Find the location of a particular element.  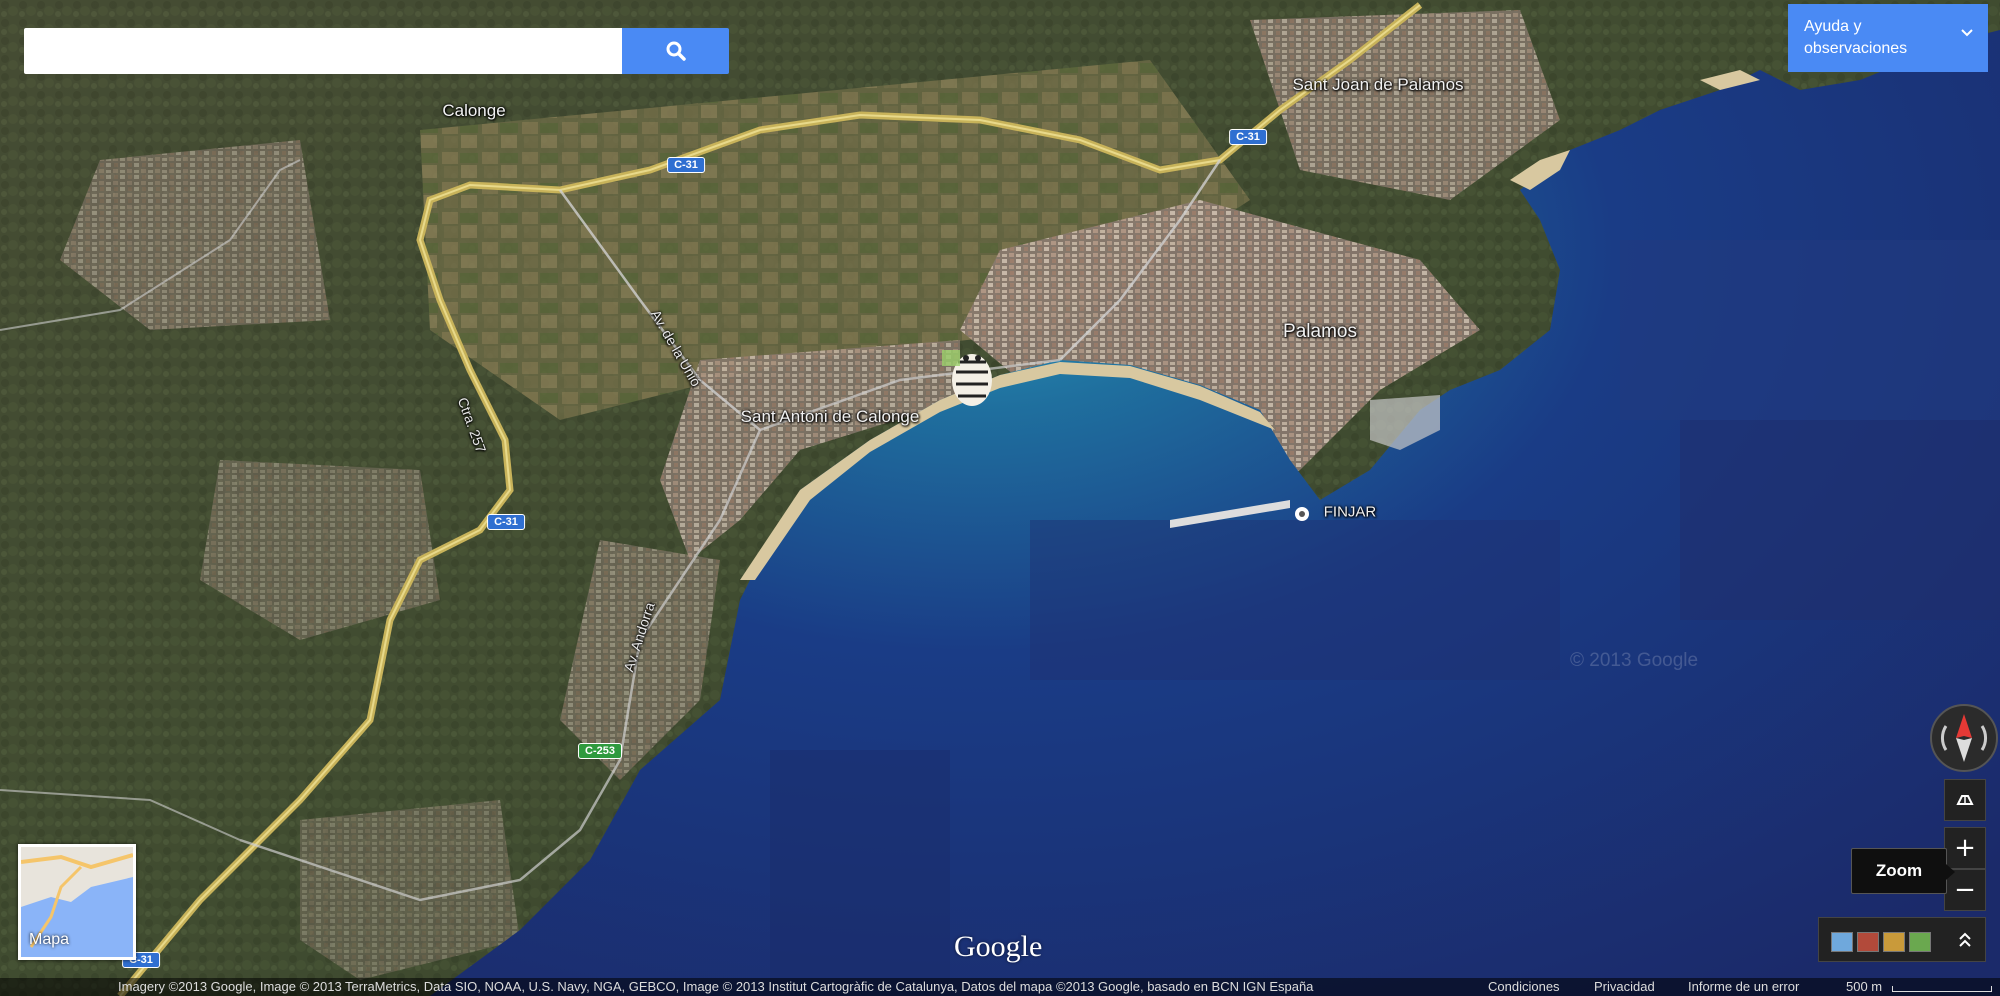

map-watermark: © 2013 Google is located at coordinates (1634, 660).